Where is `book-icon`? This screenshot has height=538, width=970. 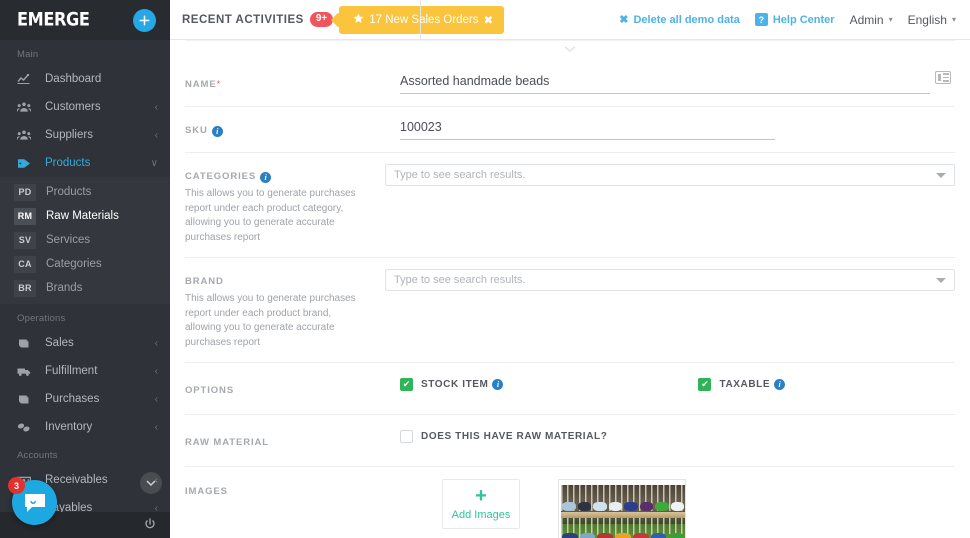
book-icon is located at coordinates (27, 343).